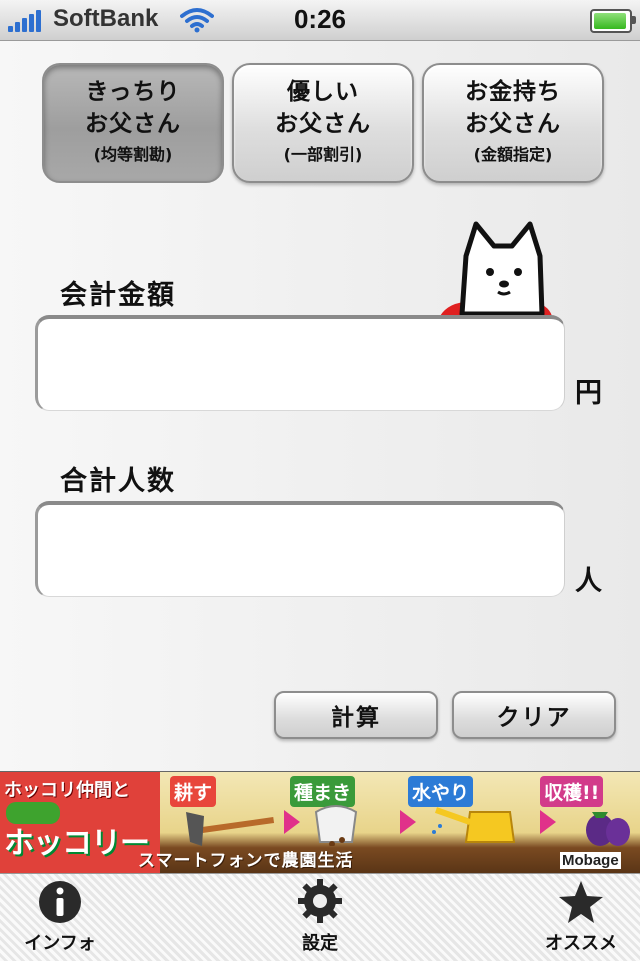 The image size is (640, 961). I want to click on clear-button: クリア, so click(534, 715).